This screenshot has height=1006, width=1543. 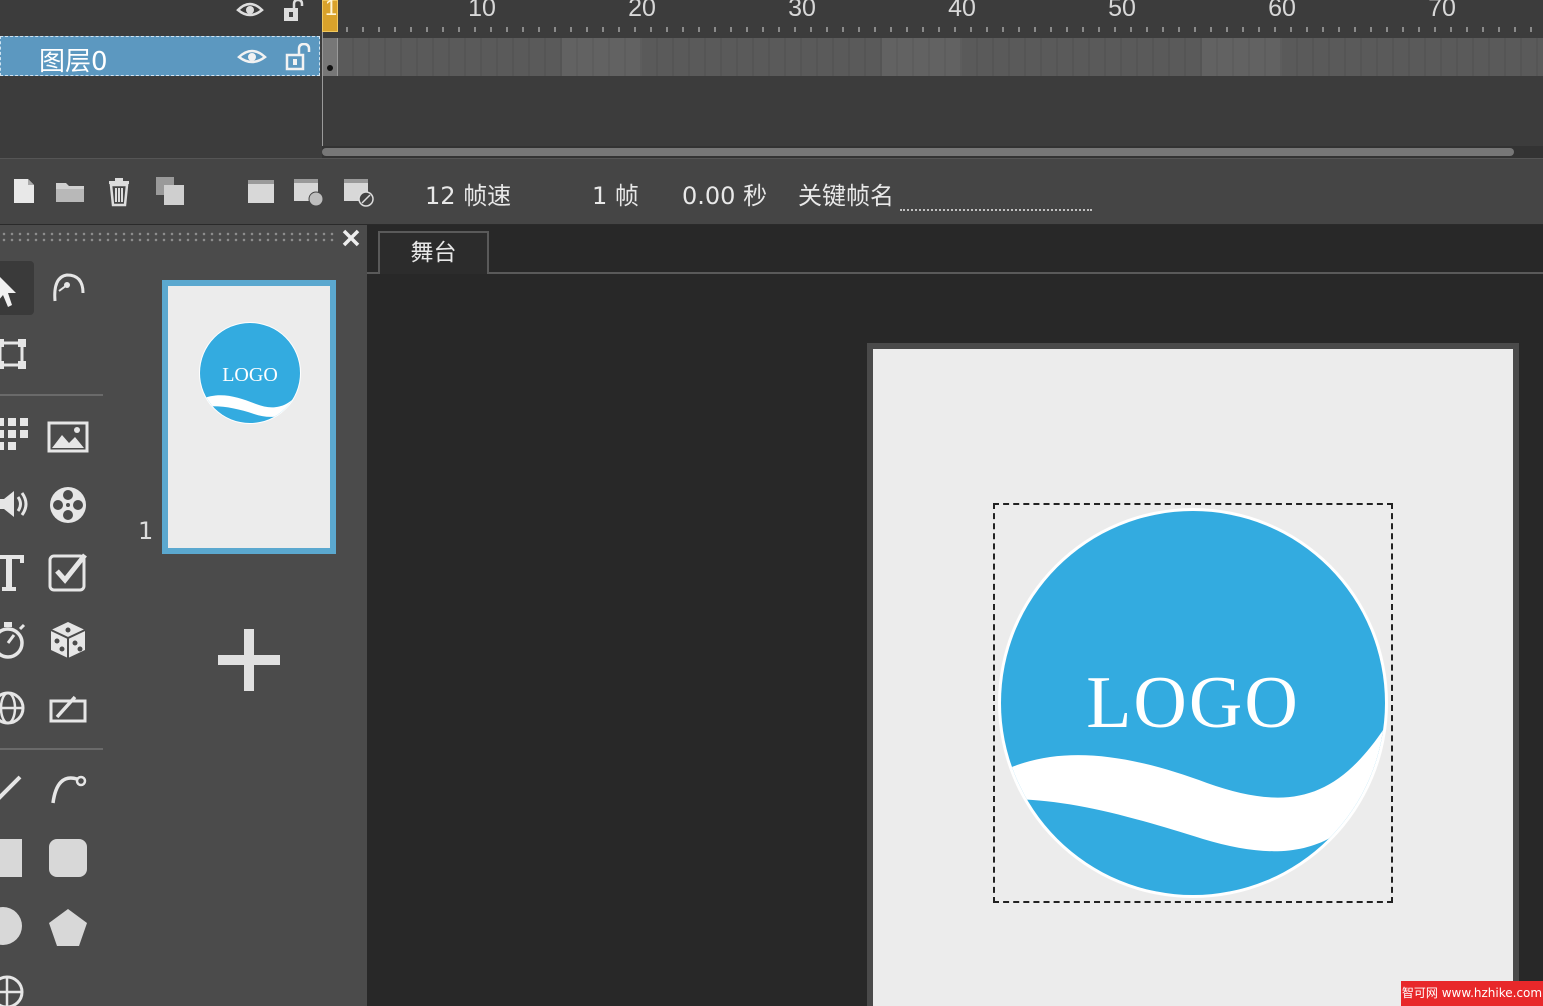 I want to click on node-edit-tool, so click(x=68, y=288).